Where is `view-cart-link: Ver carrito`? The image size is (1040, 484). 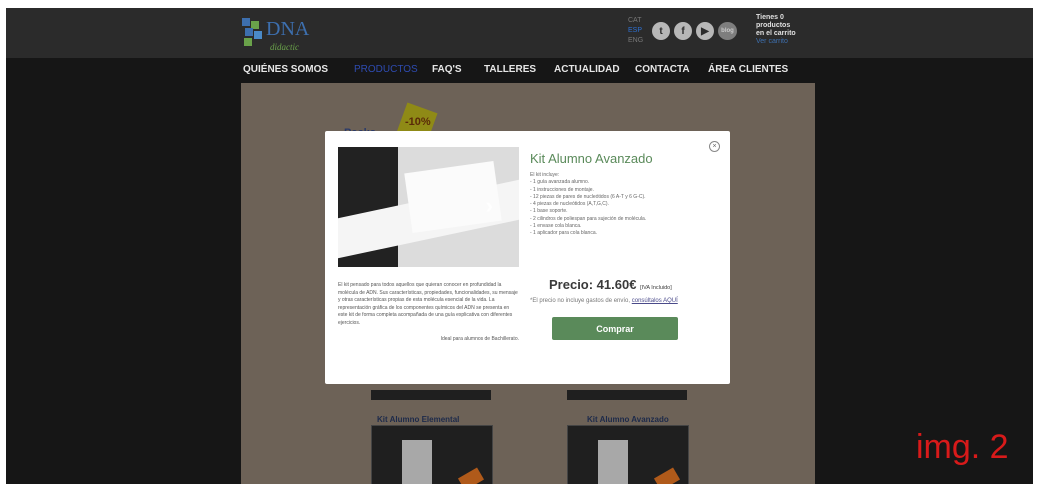
view-cart-link: Ver carrito is located at coordinates (776, 42).